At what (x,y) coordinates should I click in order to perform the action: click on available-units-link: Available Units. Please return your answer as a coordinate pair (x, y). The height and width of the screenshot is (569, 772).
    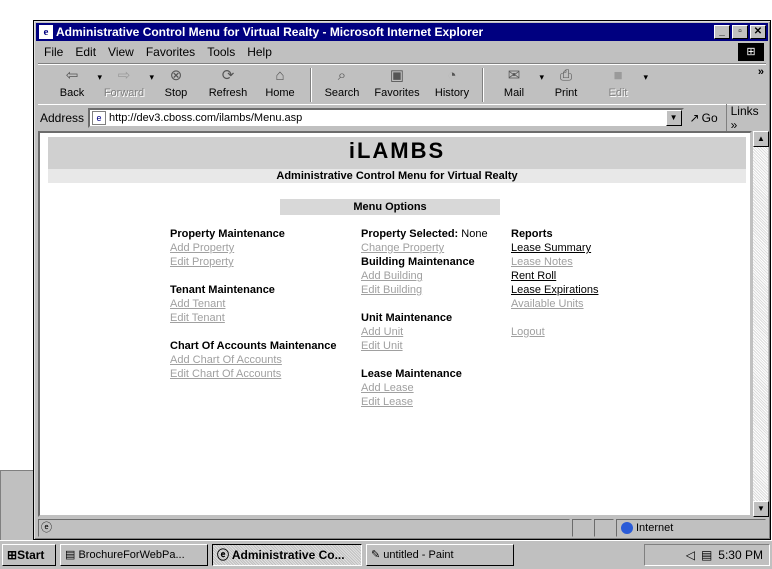
    Looking at the image, I should click on (571, 304).